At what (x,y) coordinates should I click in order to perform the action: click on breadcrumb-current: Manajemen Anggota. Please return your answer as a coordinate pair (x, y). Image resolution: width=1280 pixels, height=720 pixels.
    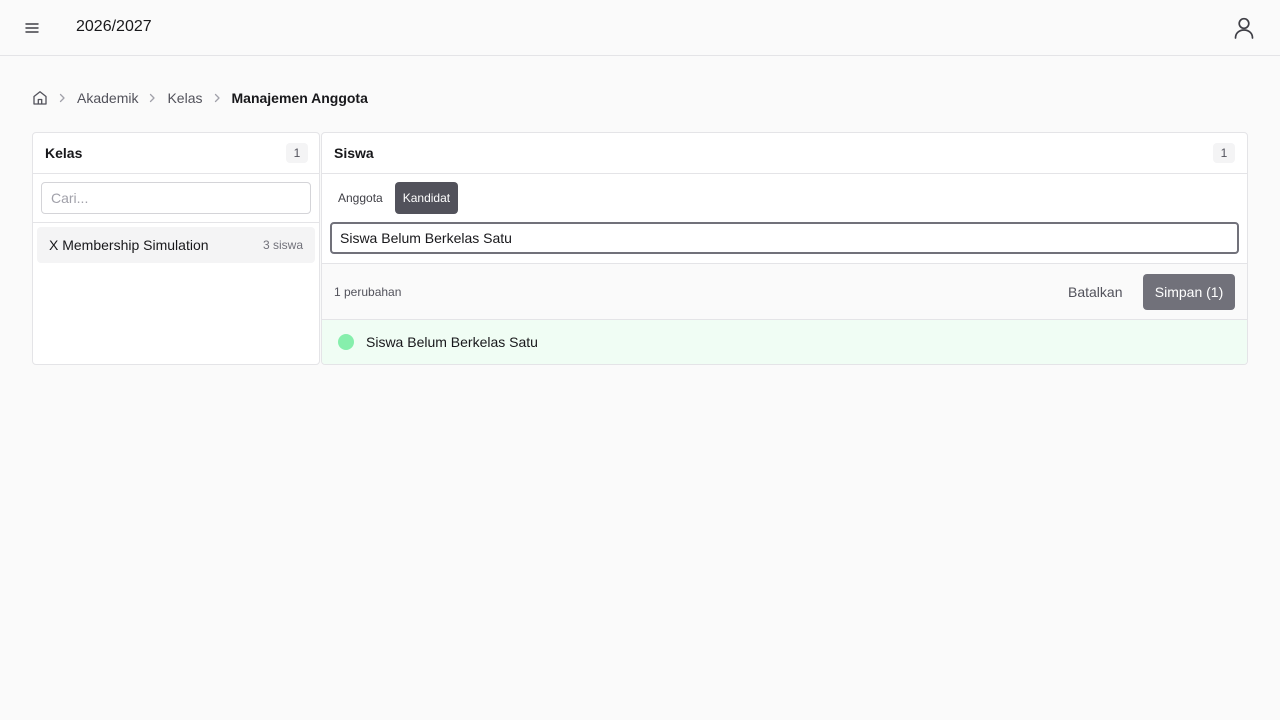
    Looking at the image, I should click on (299, 98).